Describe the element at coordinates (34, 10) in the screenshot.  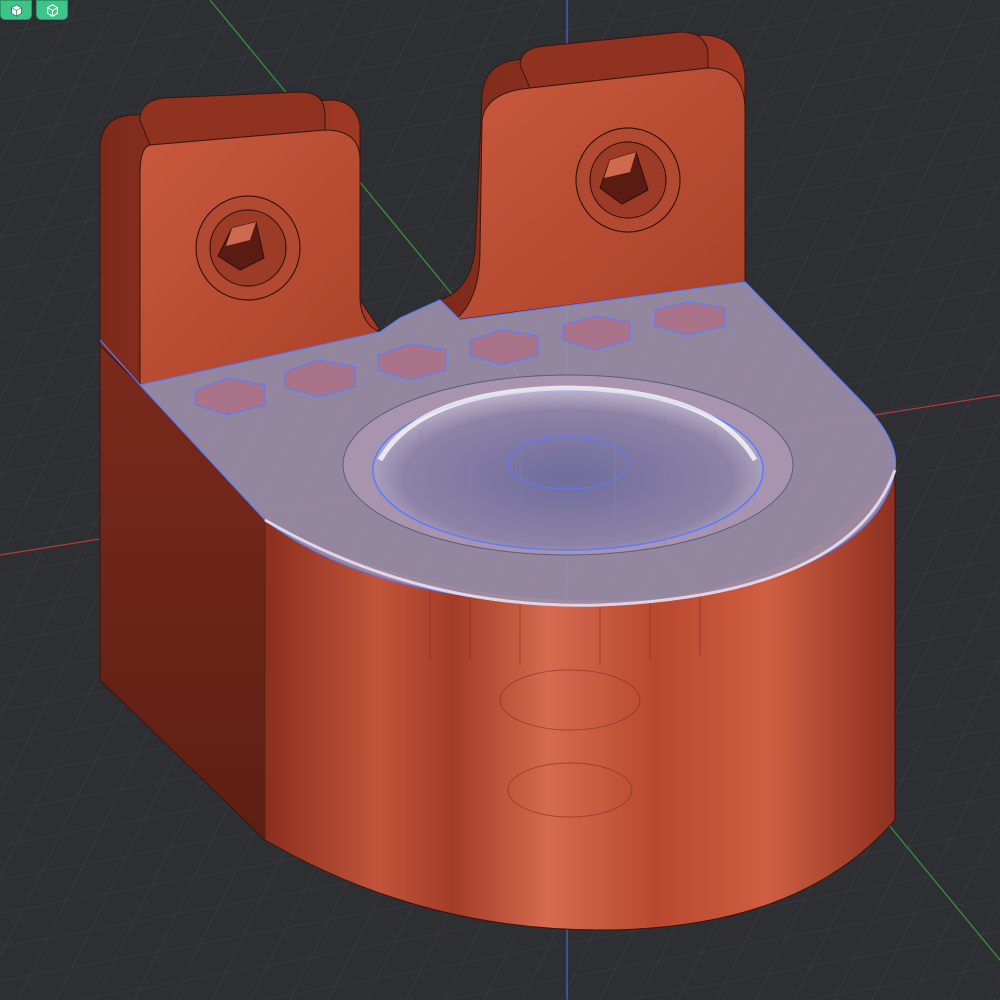
I see `view-toolbar` at that location.